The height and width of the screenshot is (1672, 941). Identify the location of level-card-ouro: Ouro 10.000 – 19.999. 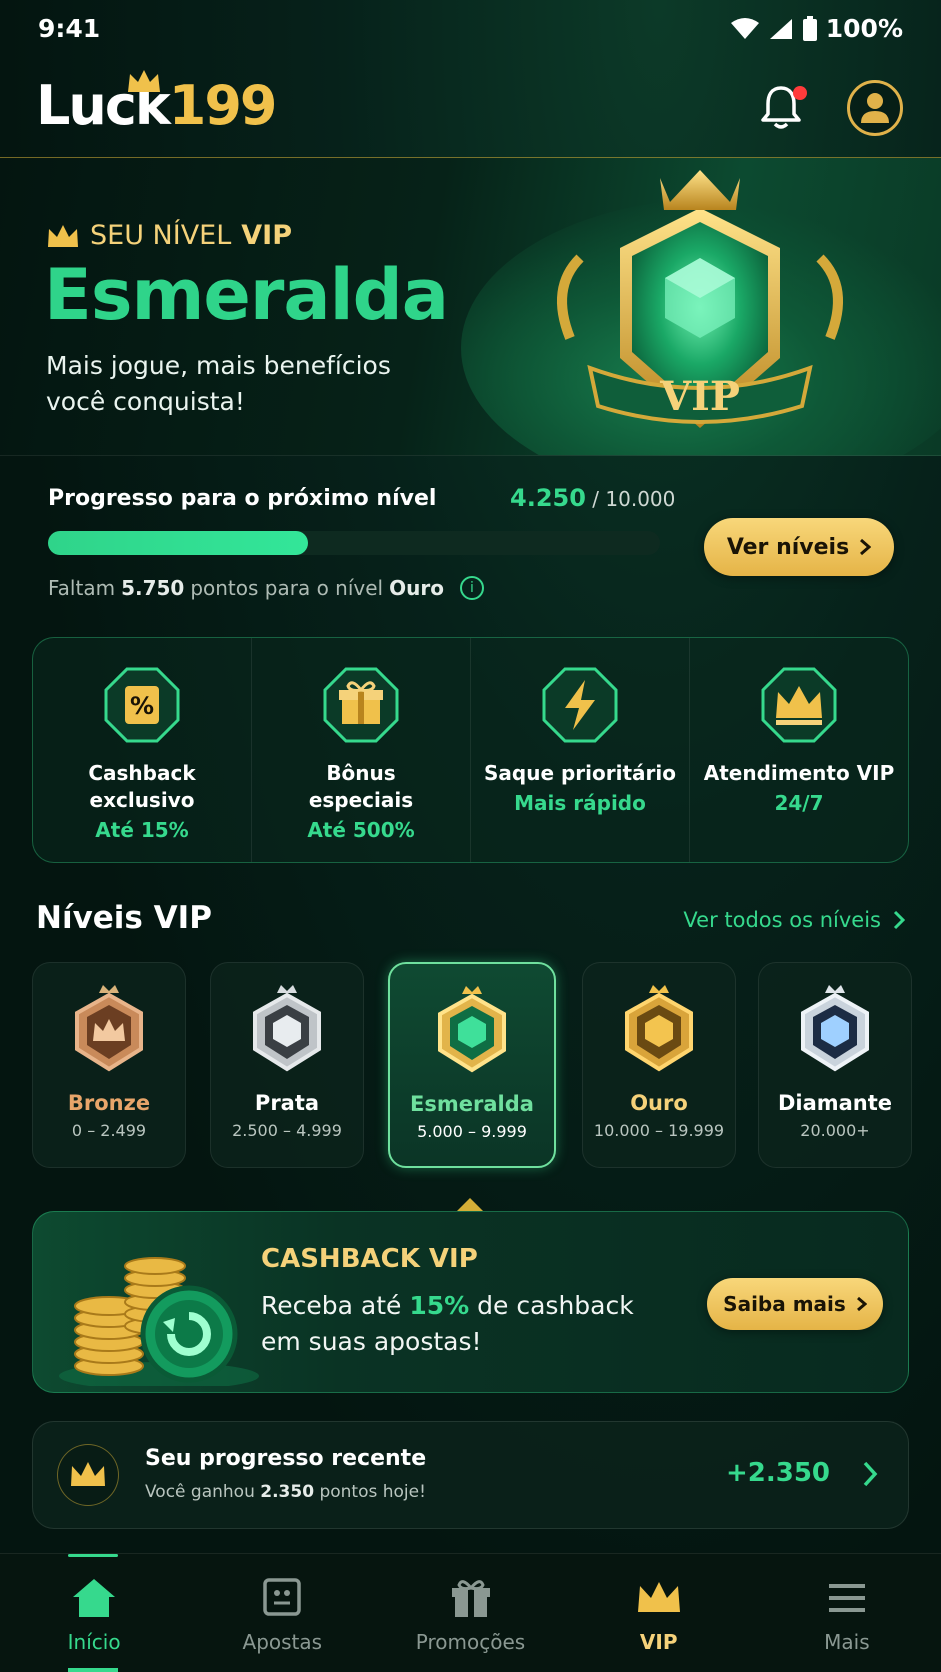
(659, 1065).